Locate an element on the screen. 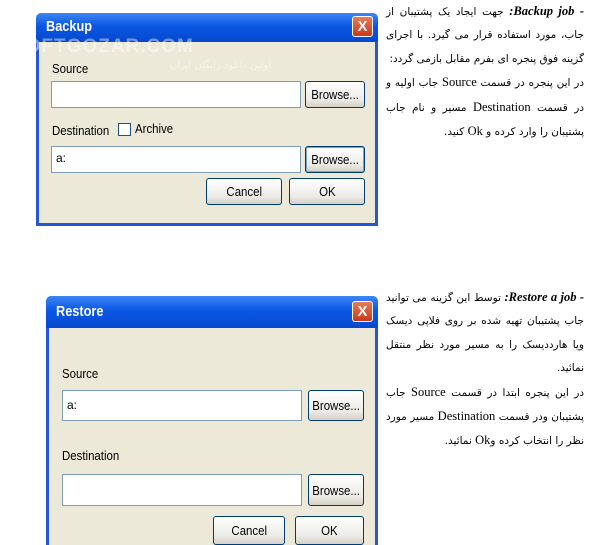  watermark-logo: SOFTGOZAR.COM is located at coordinates (103, 46).